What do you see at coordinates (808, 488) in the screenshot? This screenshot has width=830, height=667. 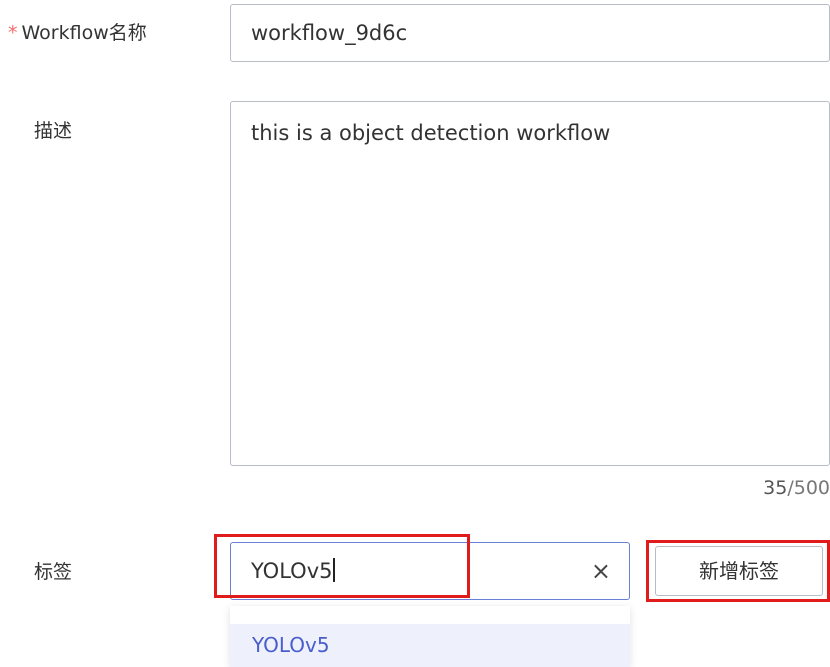 I see `character-max: /500` at bounding box center [808, 488].